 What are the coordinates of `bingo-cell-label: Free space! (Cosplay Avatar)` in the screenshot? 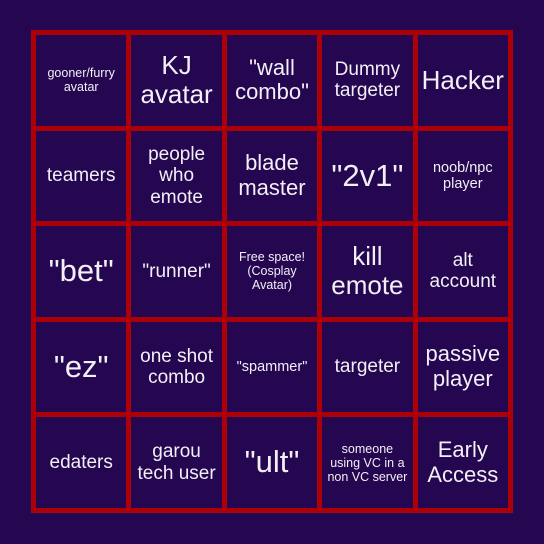 It's located at (271, 271).